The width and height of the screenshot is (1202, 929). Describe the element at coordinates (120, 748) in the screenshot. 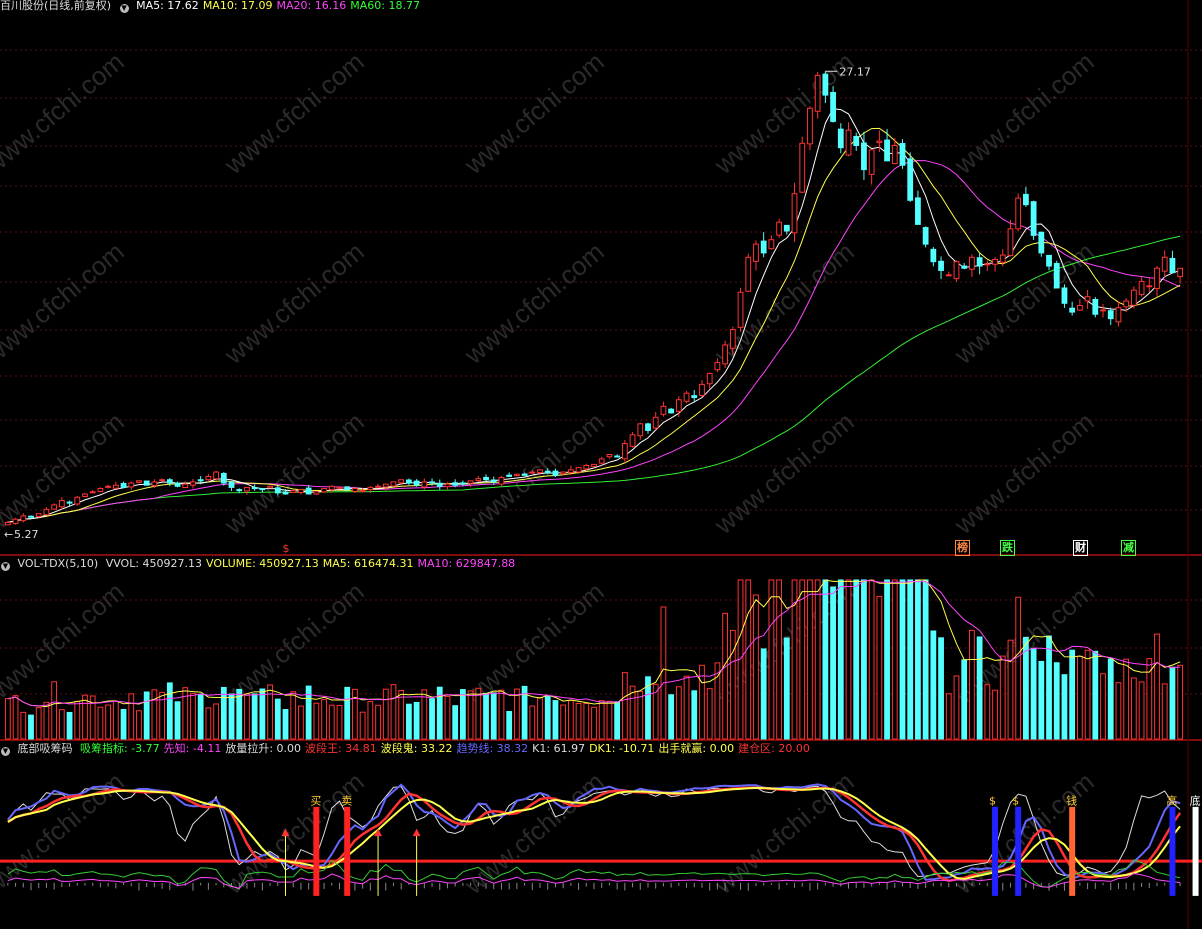

I see `indicator-value: 吸筹指标: -3.77` at that location.